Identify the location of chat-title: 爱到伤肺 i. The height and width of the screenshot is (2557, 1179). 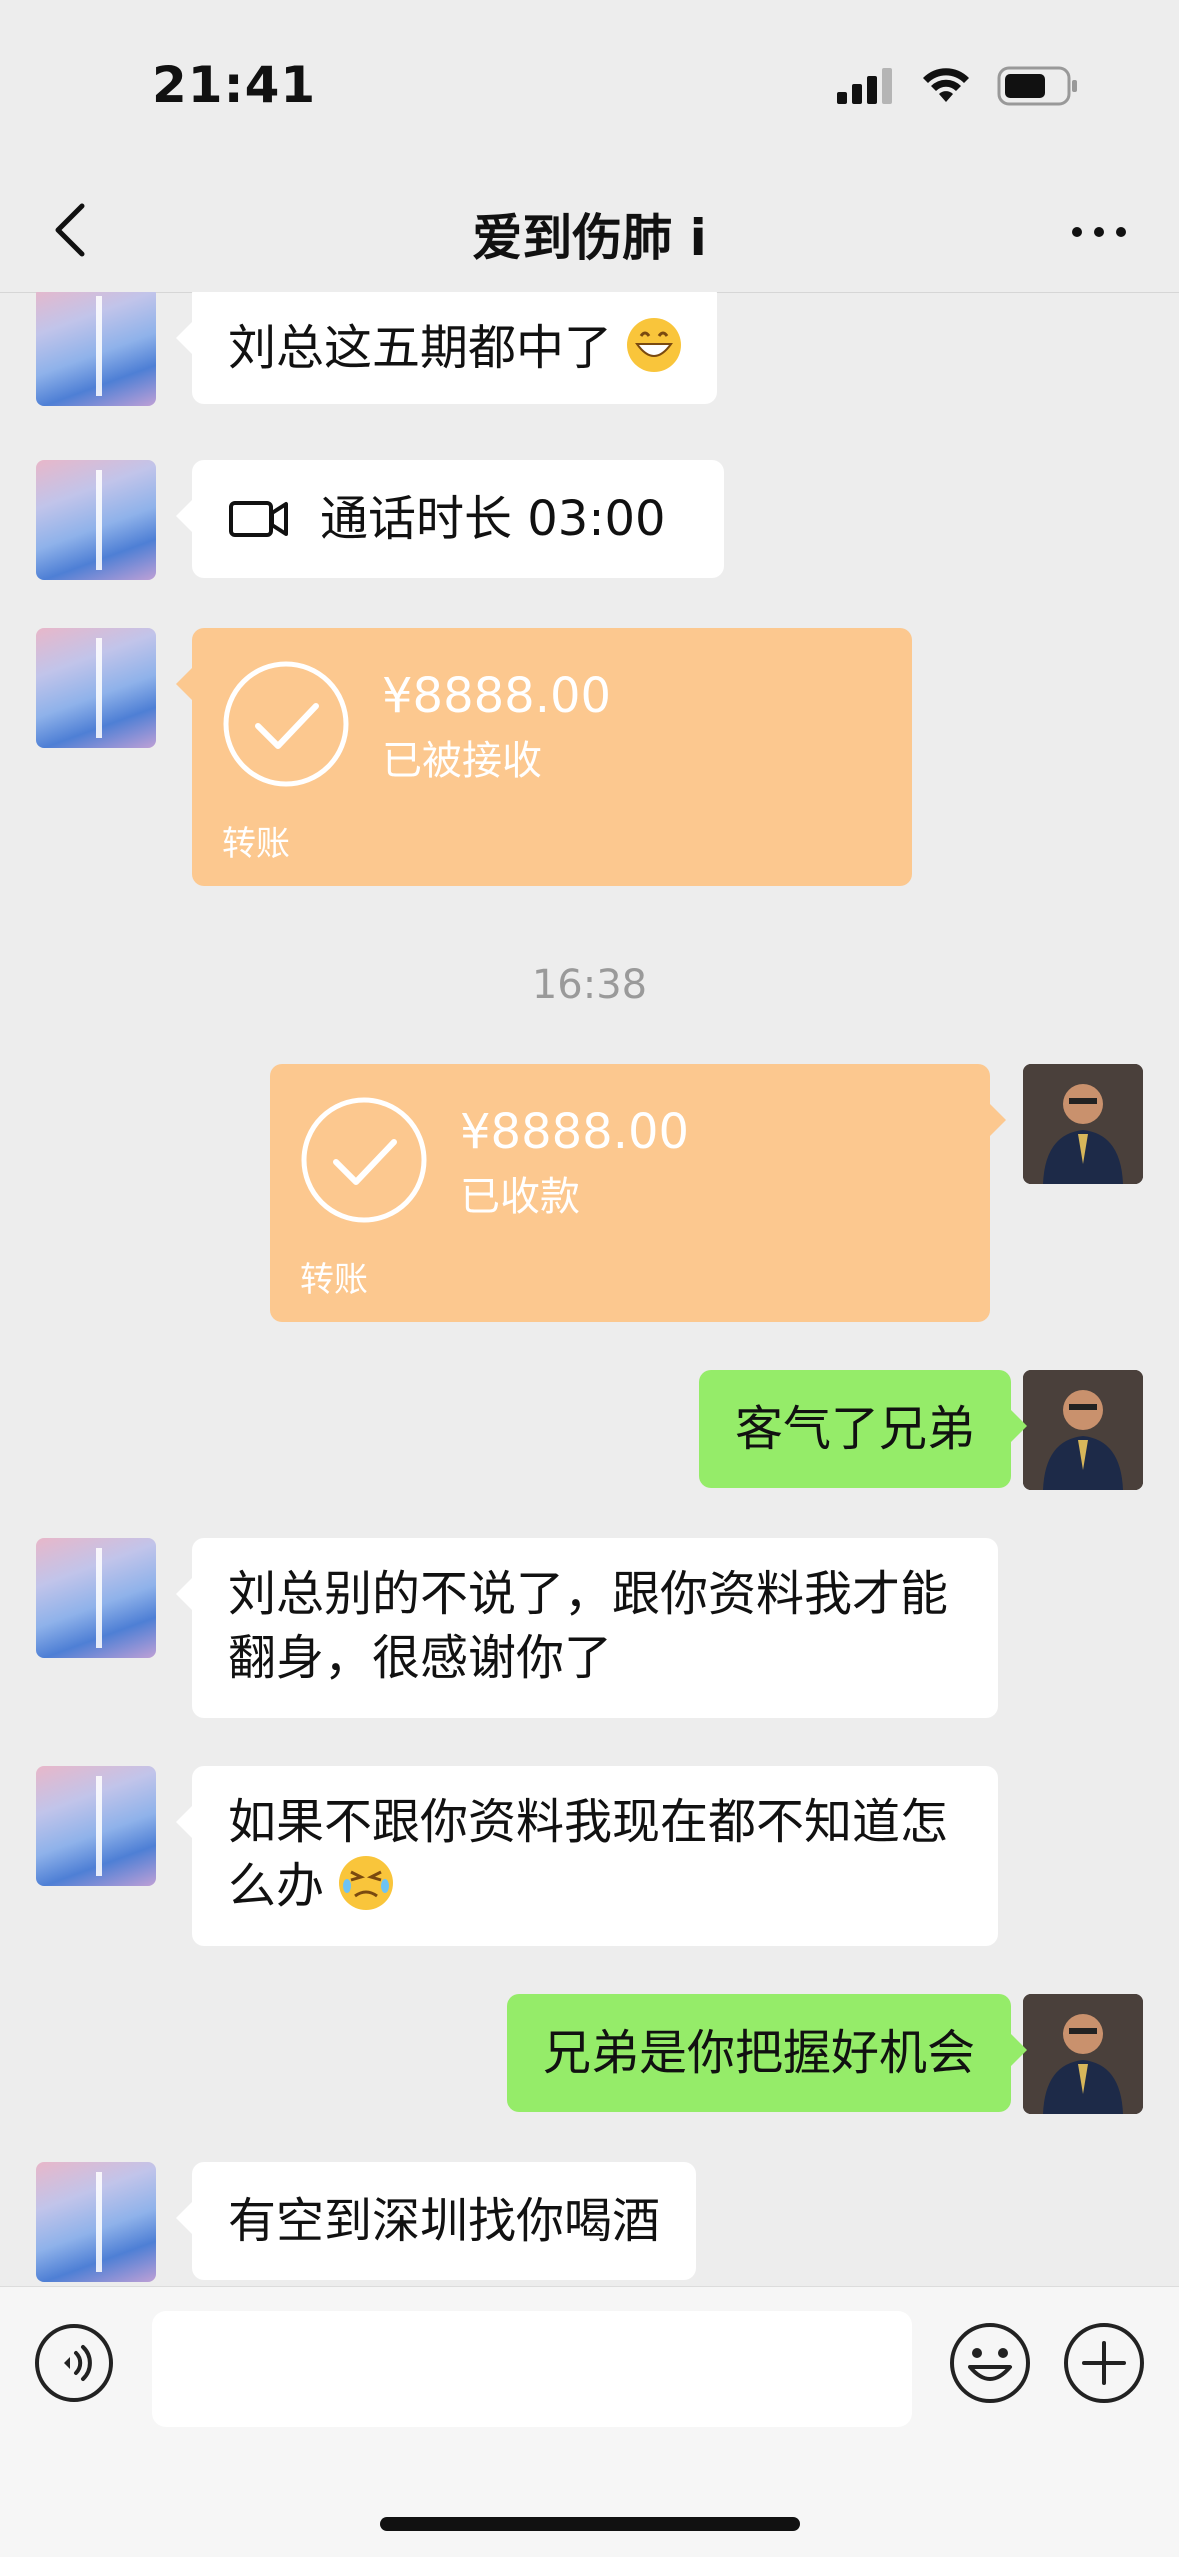
(589, 238).